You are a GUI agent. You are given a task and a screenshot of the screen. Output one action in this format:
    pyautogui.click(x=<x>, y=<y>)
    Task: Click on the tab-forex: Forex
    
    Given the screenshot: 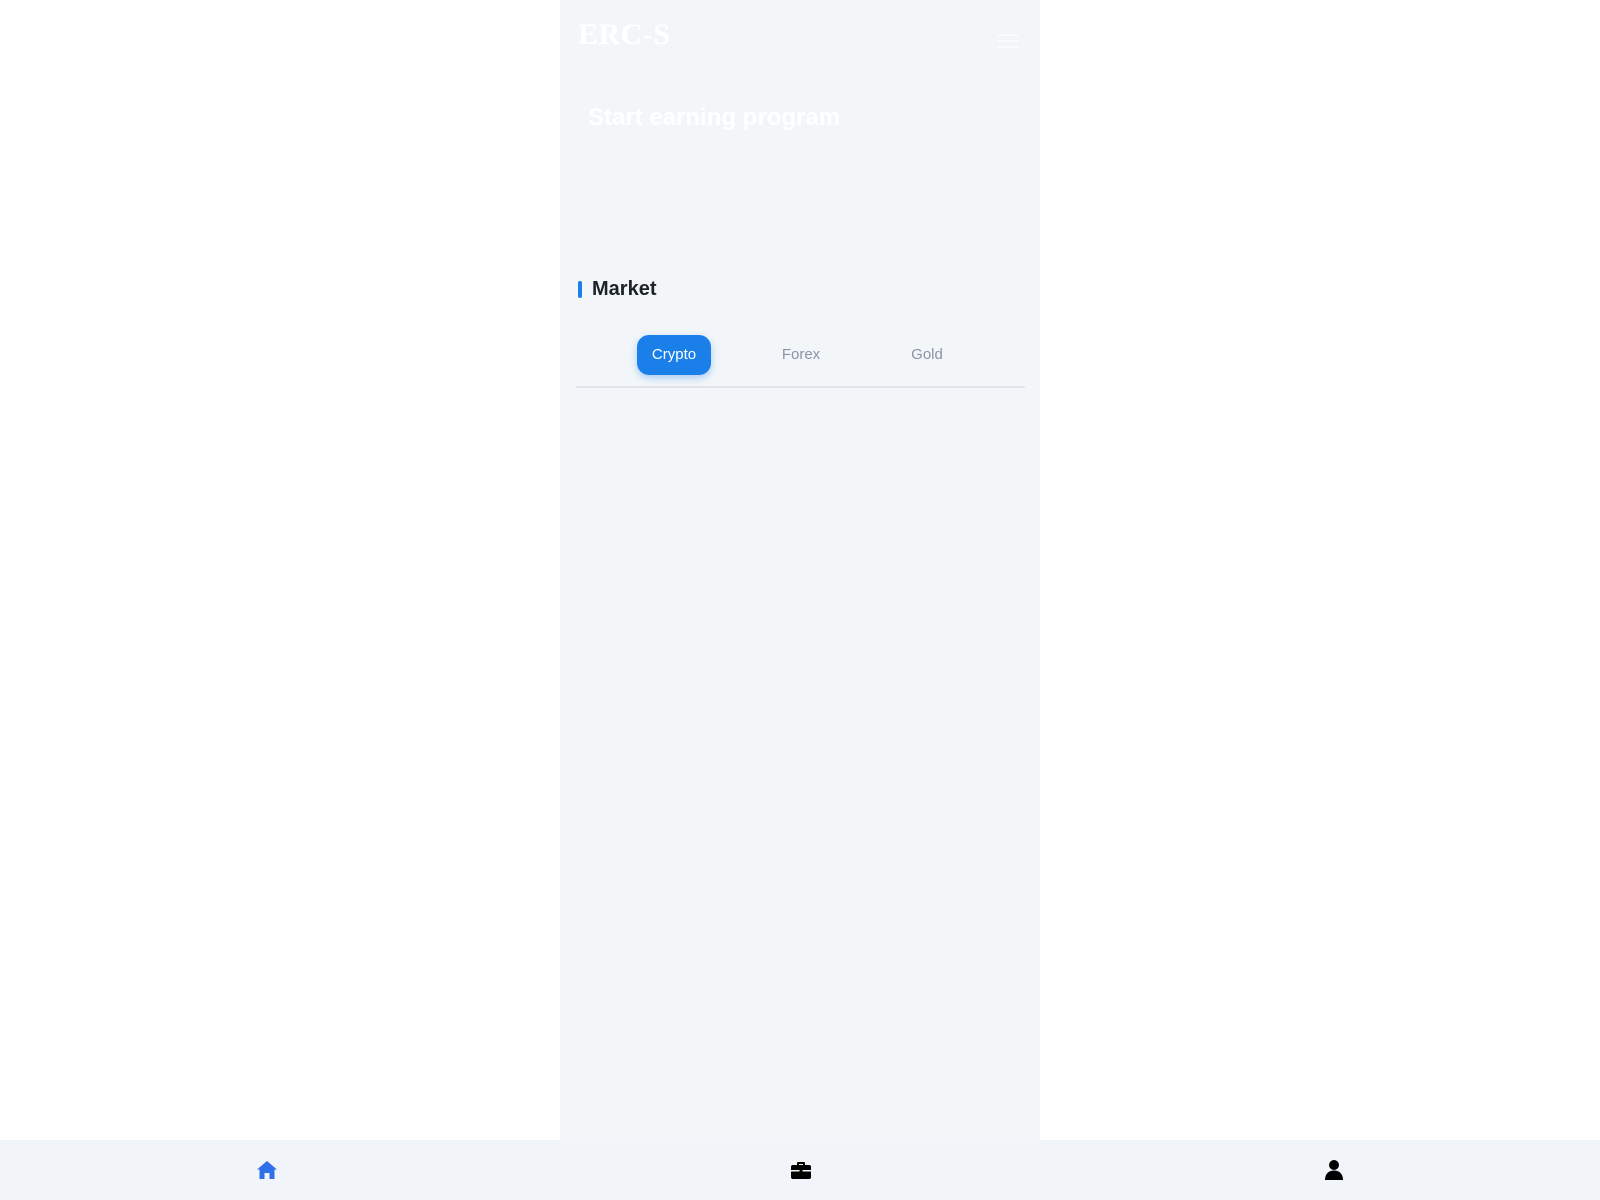 What is the action you would take?
    pyautogui.click(x=801, y=355)
    